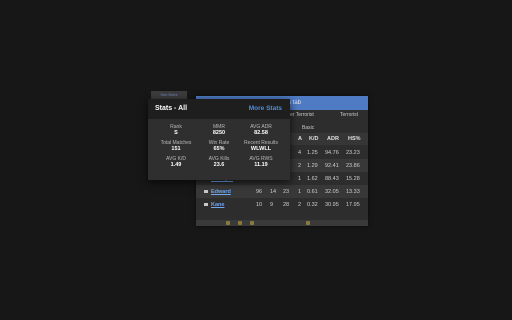 Image resolution: width=512 pixels, height=320 pixels. What do you see at coordinates (302, 115) in the screenshot?
I see `team-ct-tab: er Terrorist` at bounding box center [302, 115].